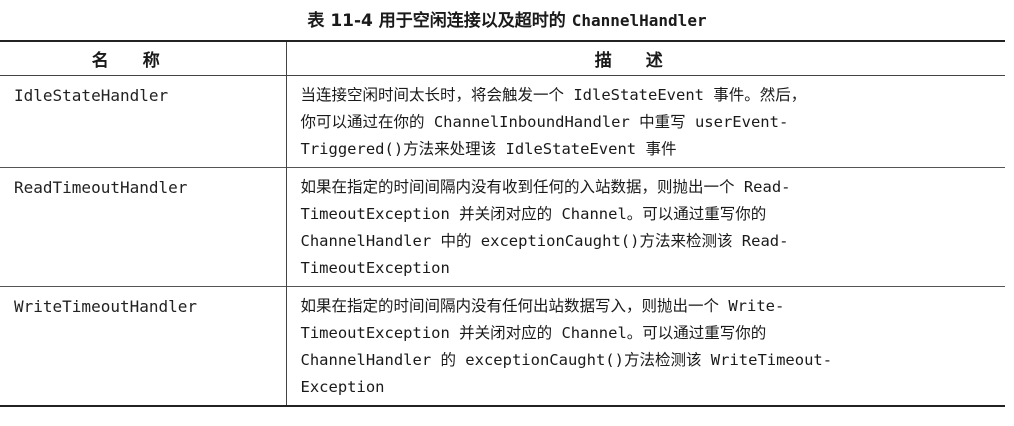  What do you see at coordinates (645, 61) in the screenshot?
I see `header-description: 描述` at bounding box center [645, 61].